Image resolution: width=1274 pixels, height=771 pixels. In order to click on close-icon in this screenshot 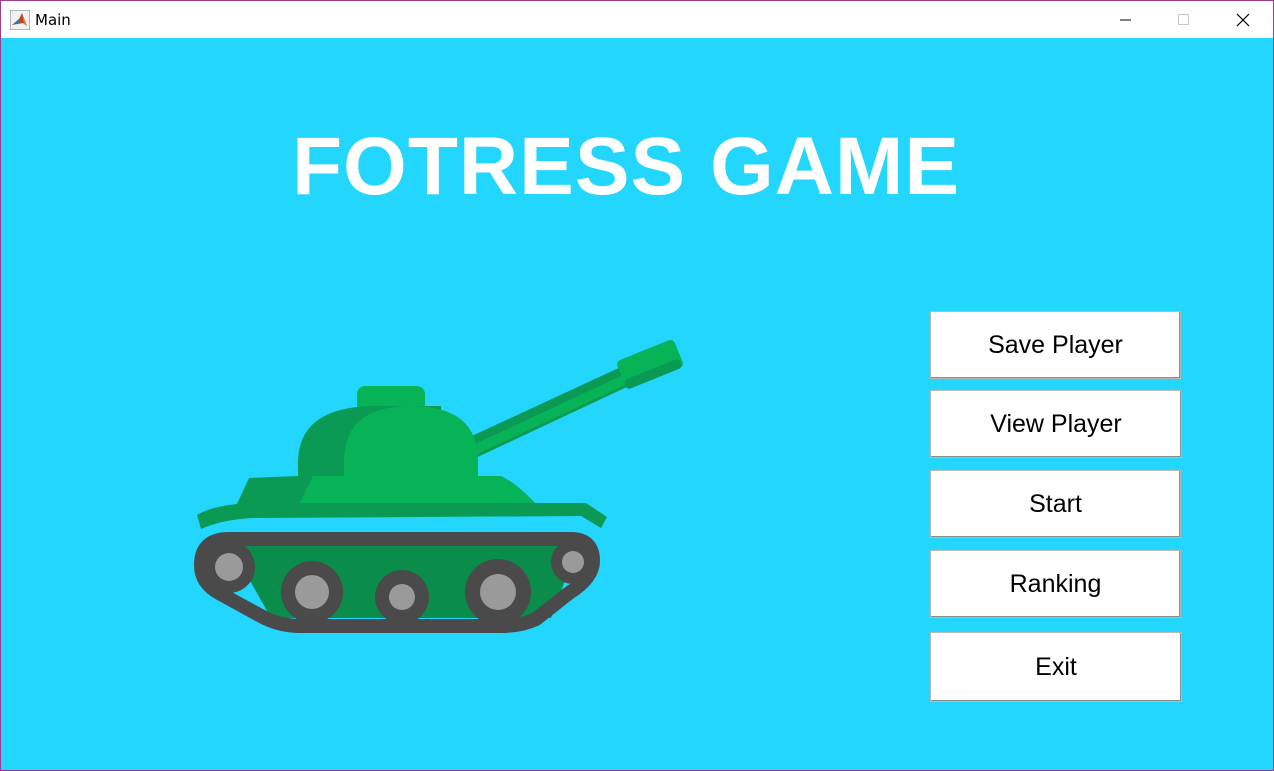, I will do `click(1243, 19)`.